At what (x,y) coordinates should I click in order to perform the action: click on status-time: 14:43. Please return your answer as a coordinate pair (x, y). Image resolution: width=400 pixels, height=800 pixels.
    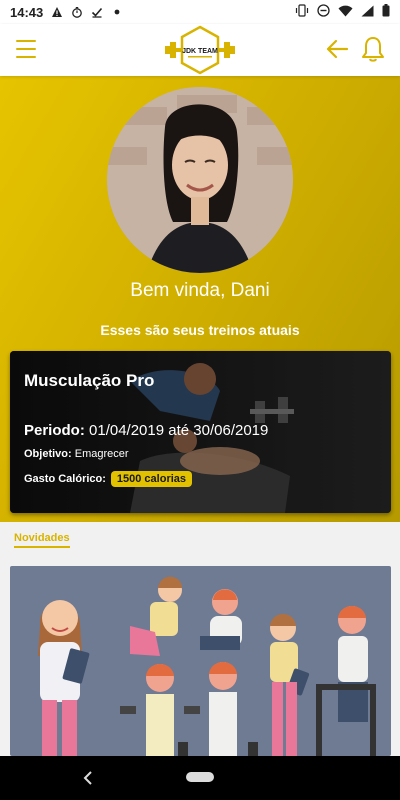
    Looking at the image, I should click on (27, 12).